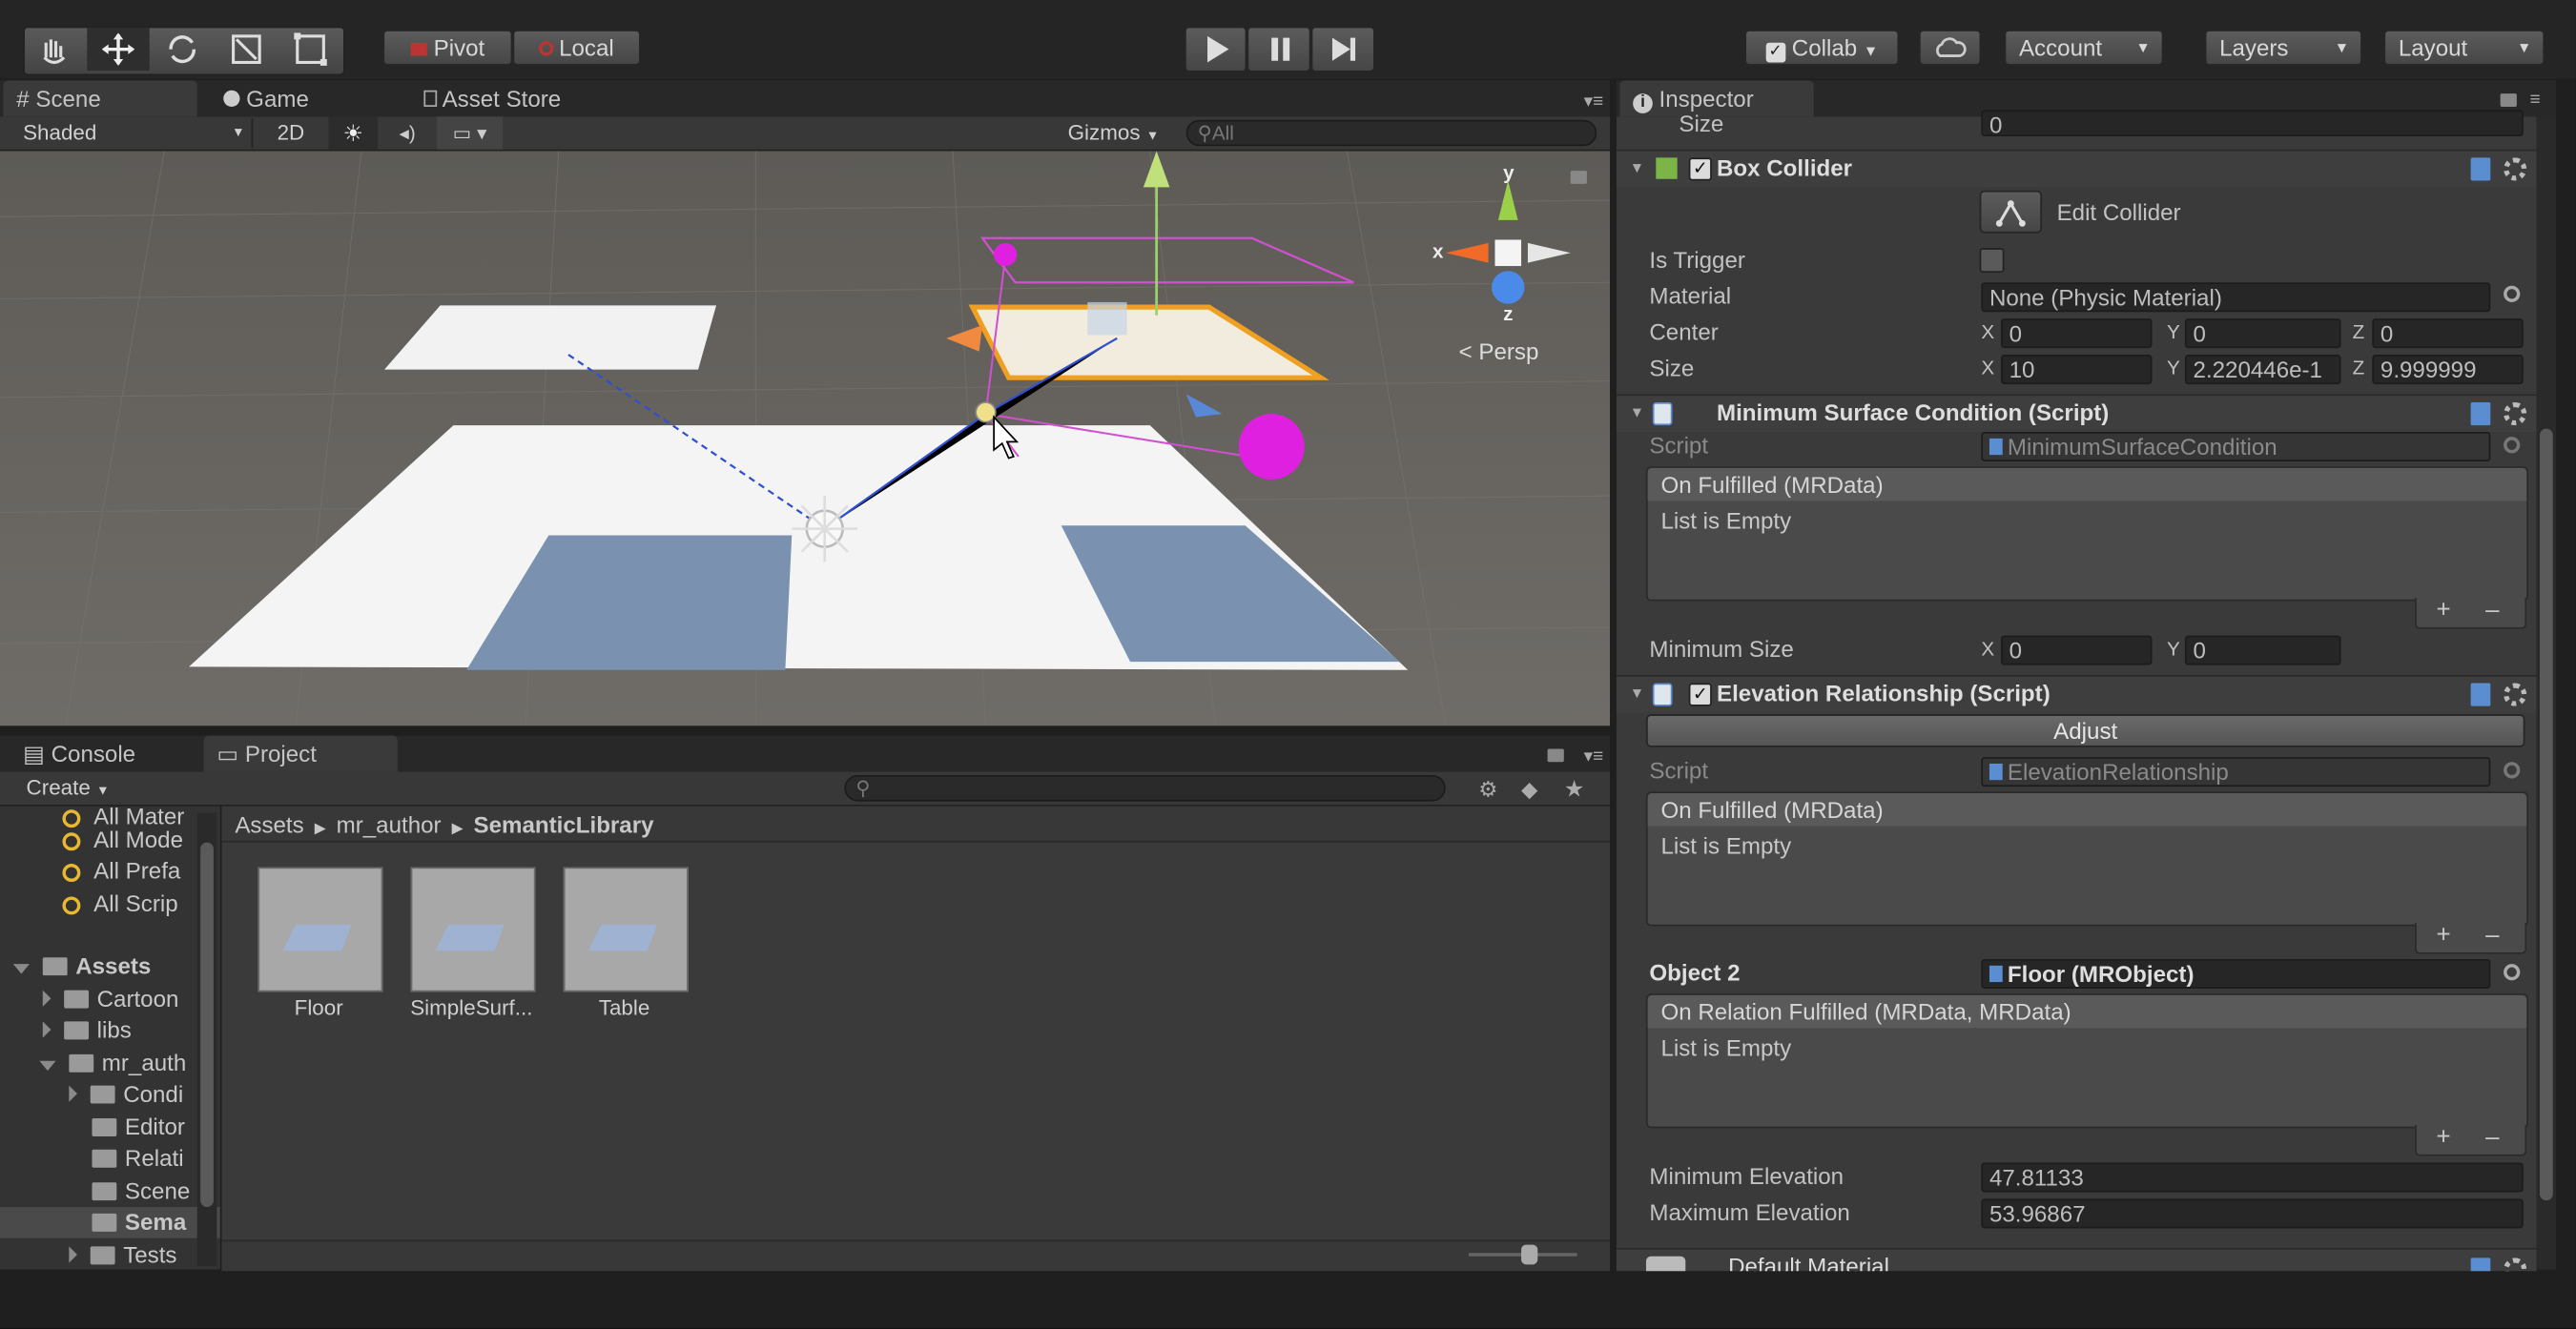 This screenshot has width=2576, height=1329. I want to click on breadcrumb-item: mr_author, so click(389, 824).